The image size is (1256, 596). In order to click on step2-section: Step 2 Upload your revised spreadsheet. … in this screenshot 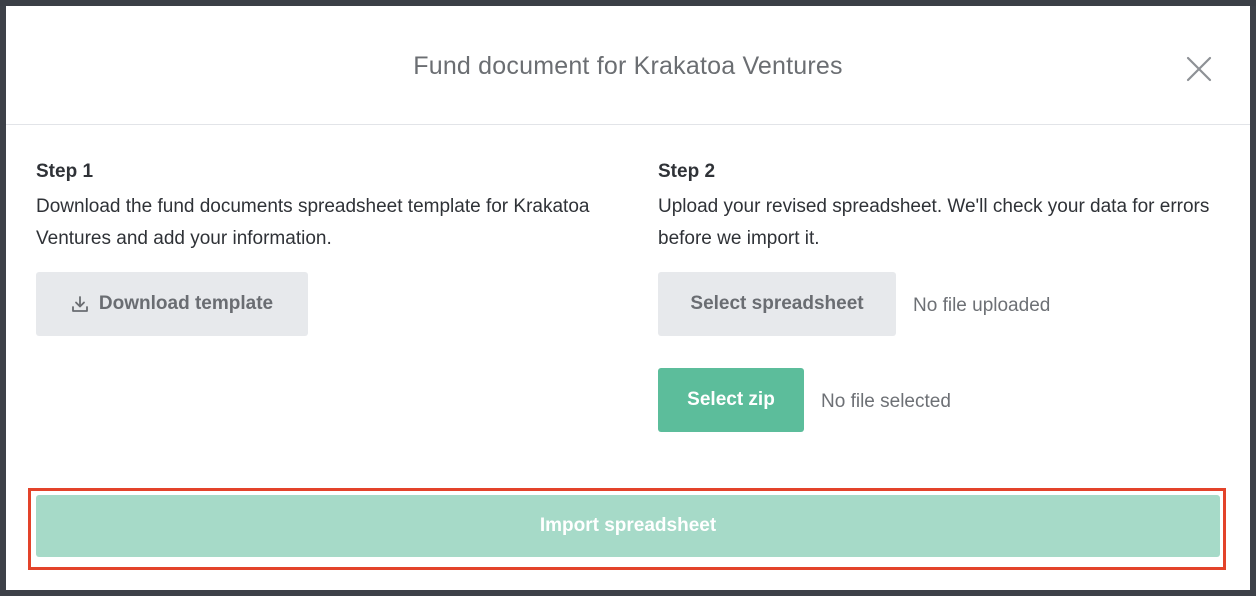, I will do `click(943, 207)`.